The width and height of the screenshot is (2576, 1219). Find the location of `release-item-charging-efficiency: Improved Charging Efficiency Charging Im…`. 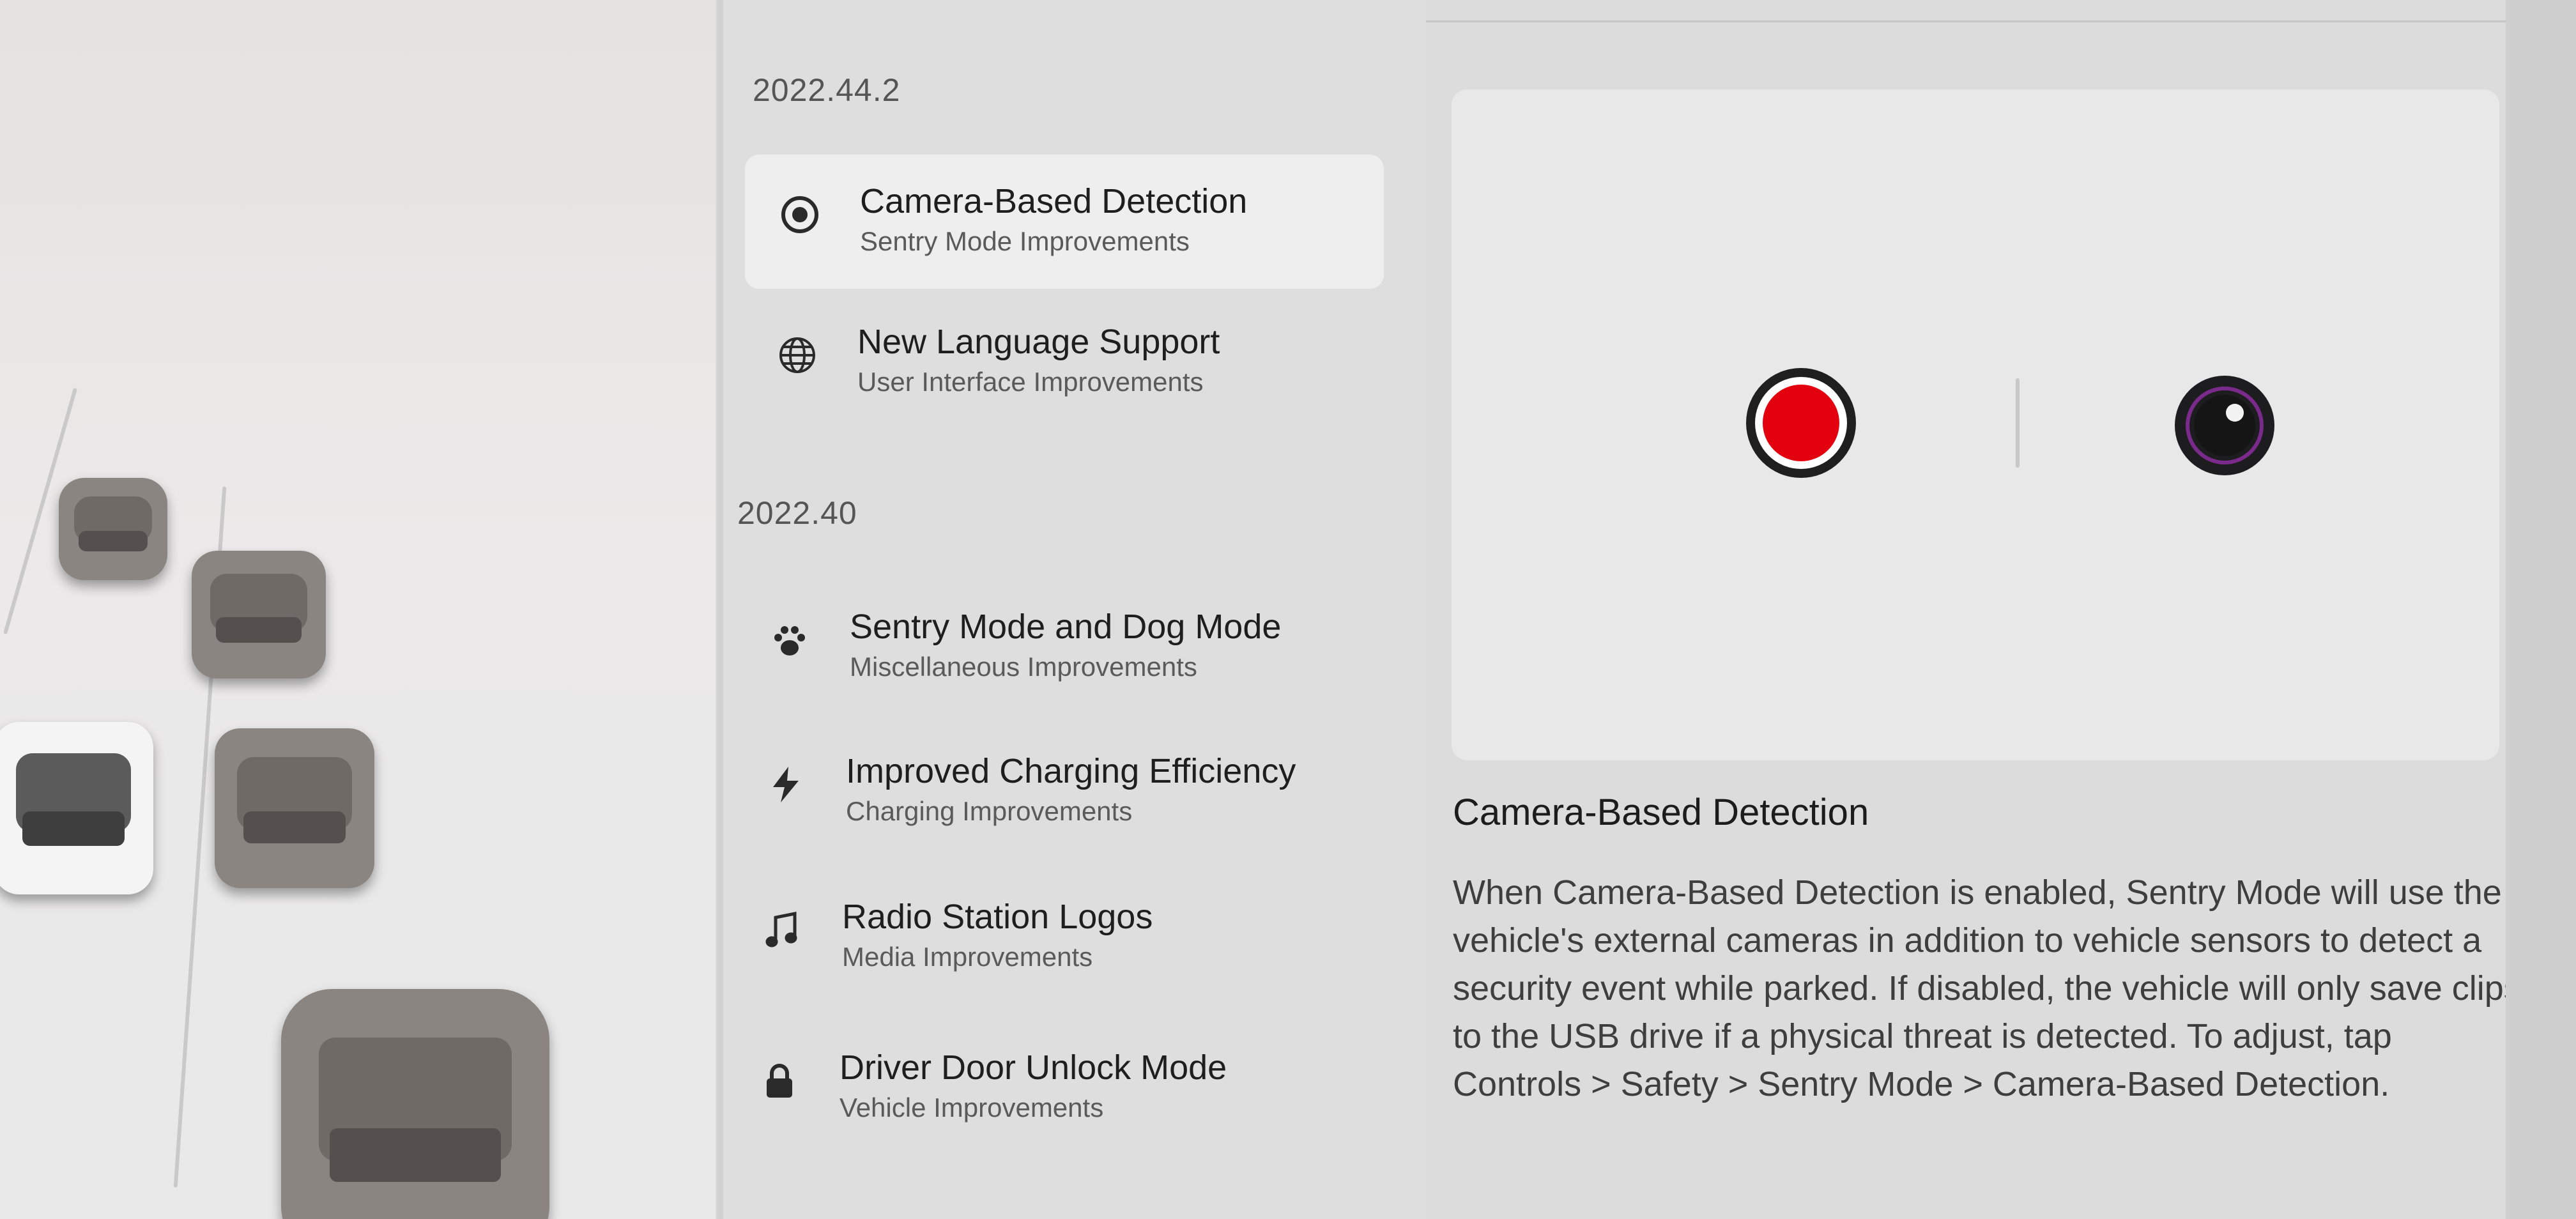

release-item-charging-efficiency: Improved Charging Efficiency Charging Im… is located at coordinates (1050, 791).